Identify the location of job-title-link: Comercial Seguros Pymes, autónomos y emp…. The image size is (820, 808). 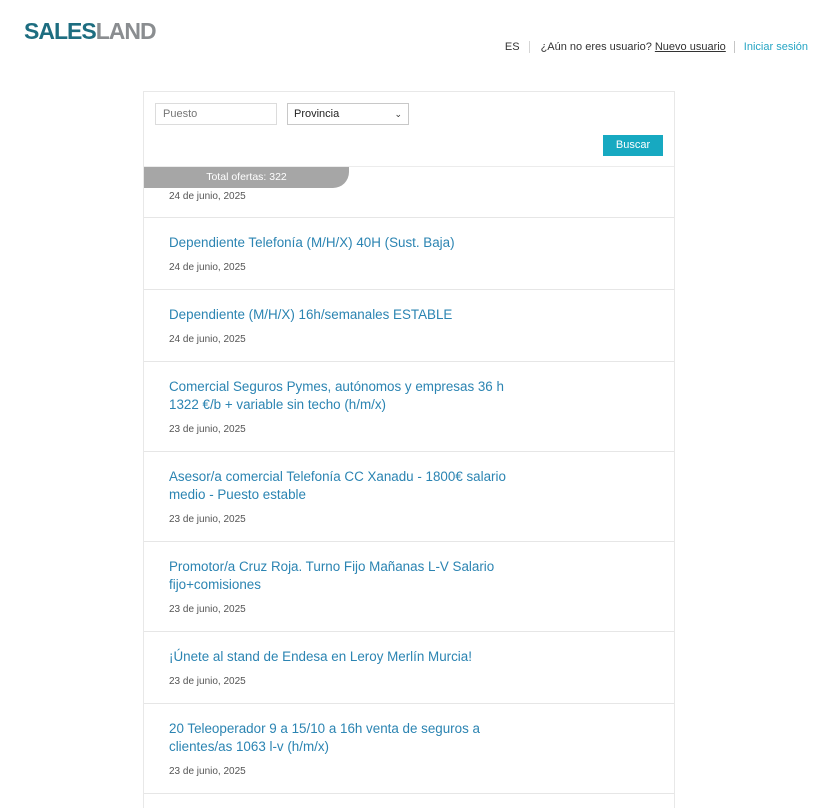
(339, 396).